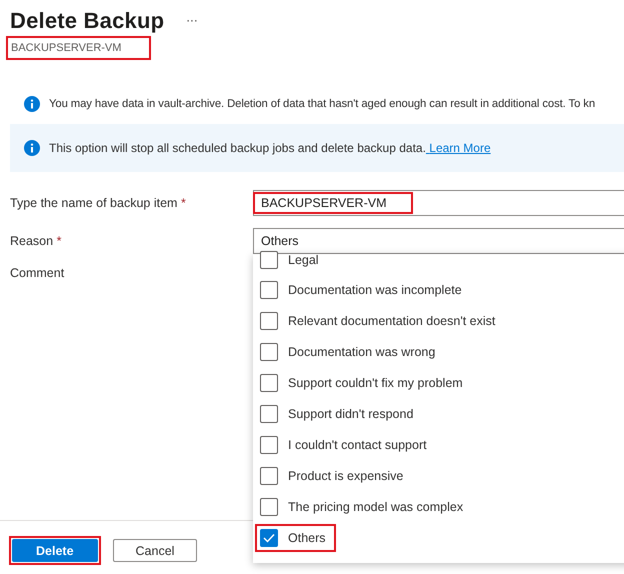 This screenshot has height=574, width=624. I want to click on field-label: Reason *, so click(36, 241).